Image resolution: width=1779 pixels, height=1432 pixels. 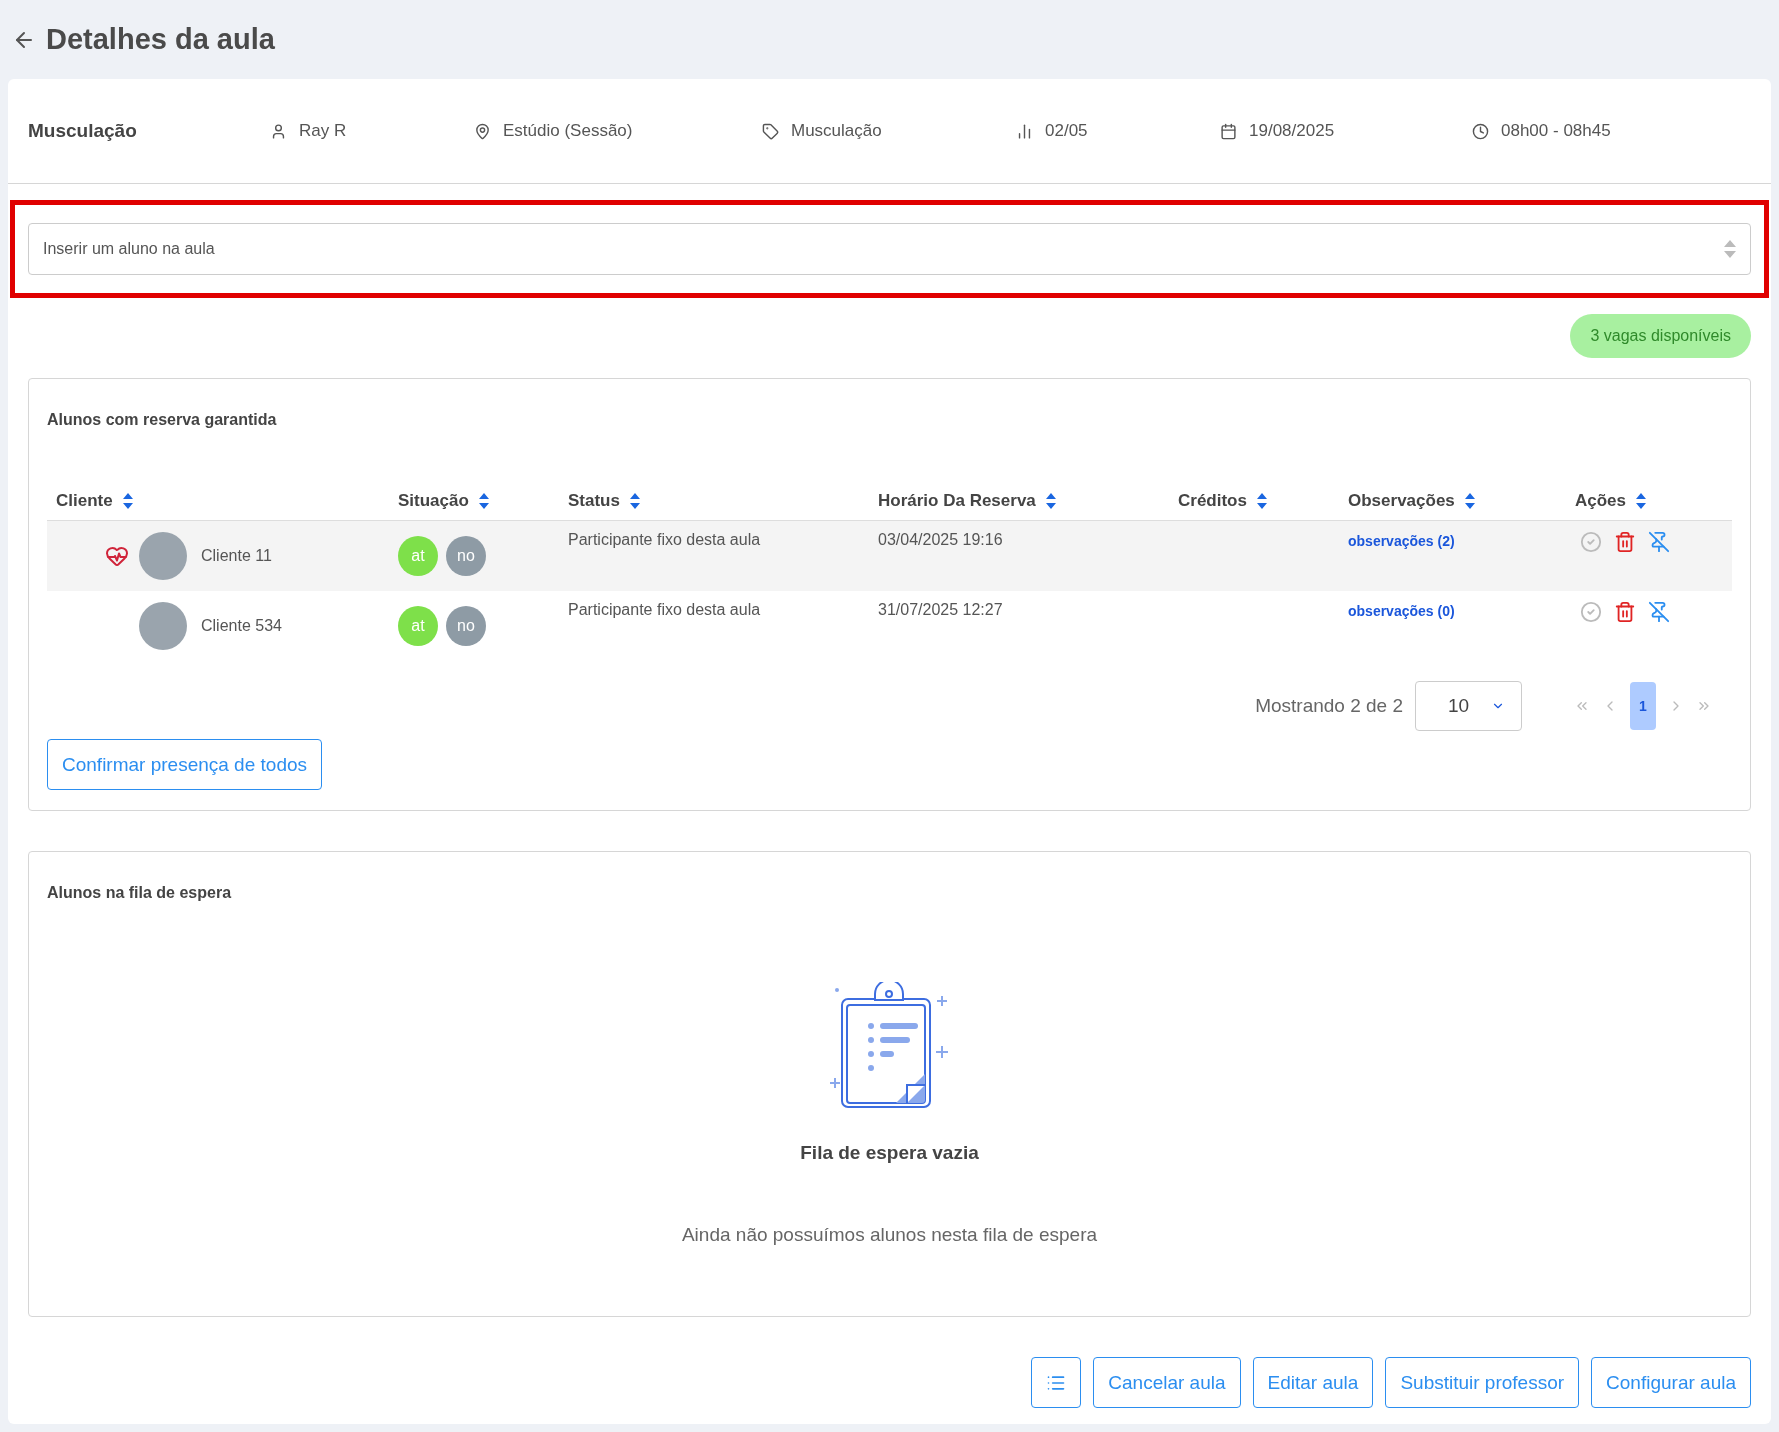 What do you see at coordinates (889, 1235) in the screenshot?
I see `empty-text: Ainda não possuímos alunos nesta fila de espera` at bounding box center [889, 1235].